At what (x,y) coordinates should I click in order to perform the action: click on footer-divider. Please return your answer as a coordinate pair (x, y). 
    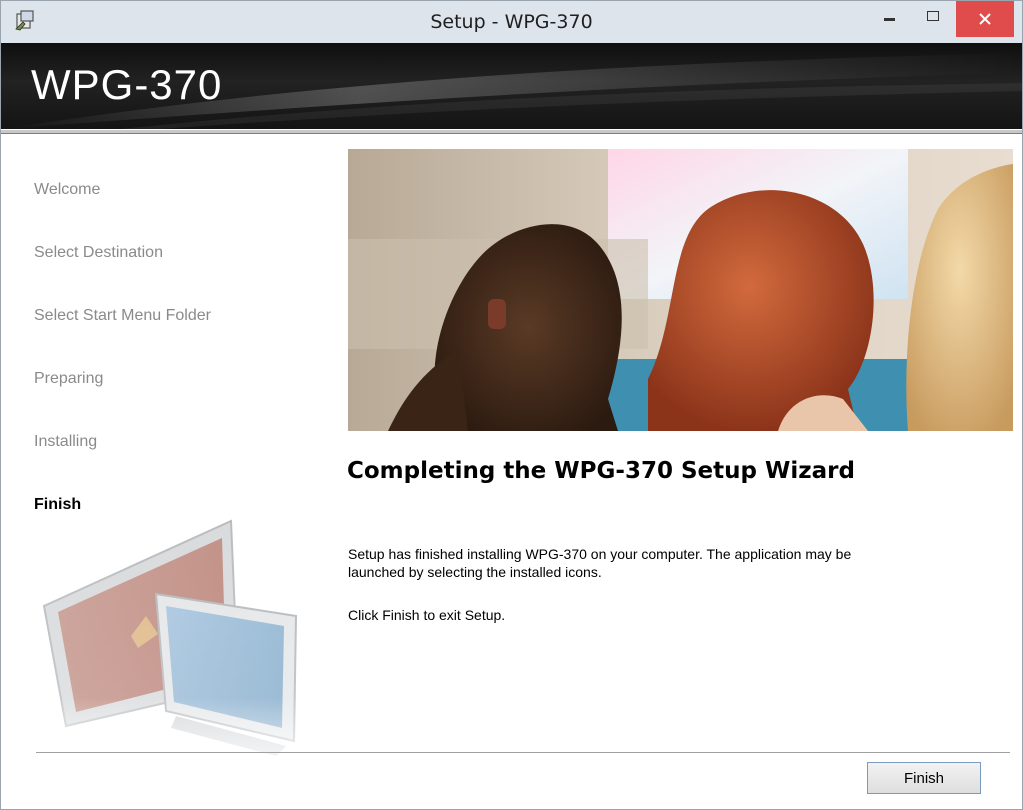
    Looking at the image, I should click on (523, 752).